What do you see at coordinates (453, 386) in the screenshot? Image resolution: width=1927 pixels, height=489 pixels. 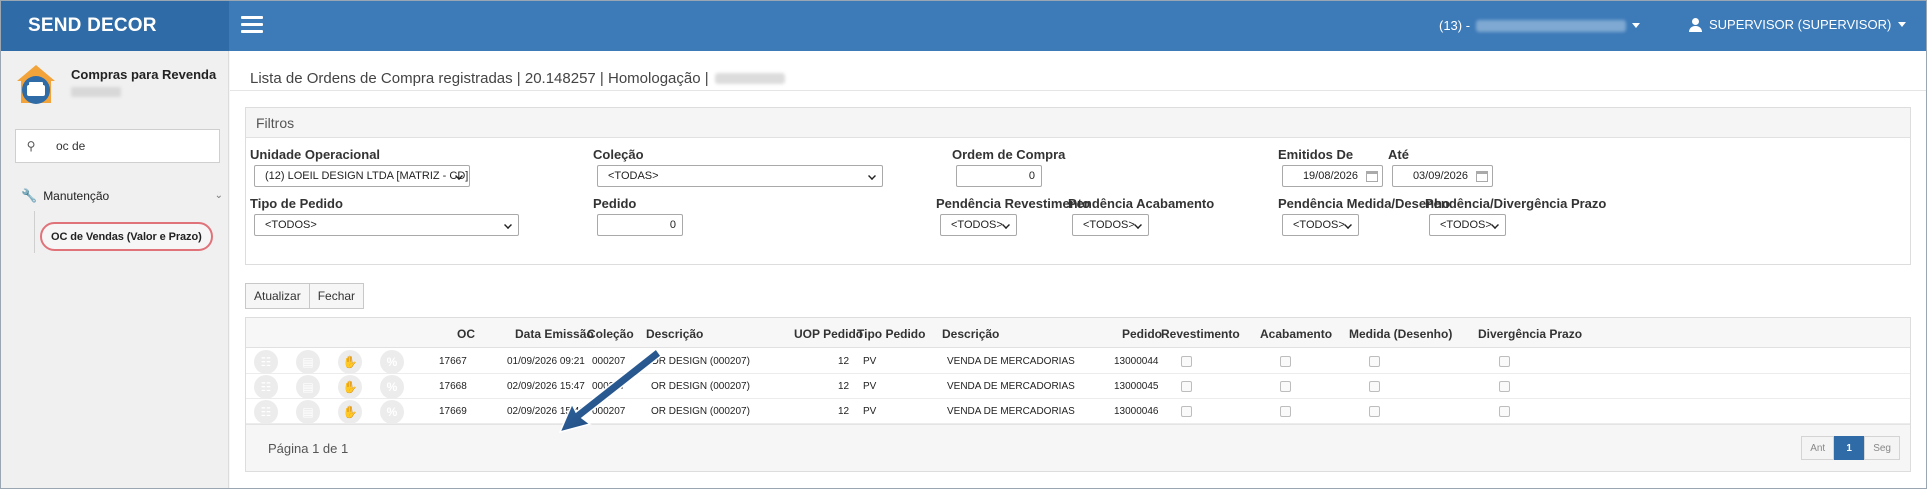 I see `cell-oc: 17668` at bounding box center [453, 386].